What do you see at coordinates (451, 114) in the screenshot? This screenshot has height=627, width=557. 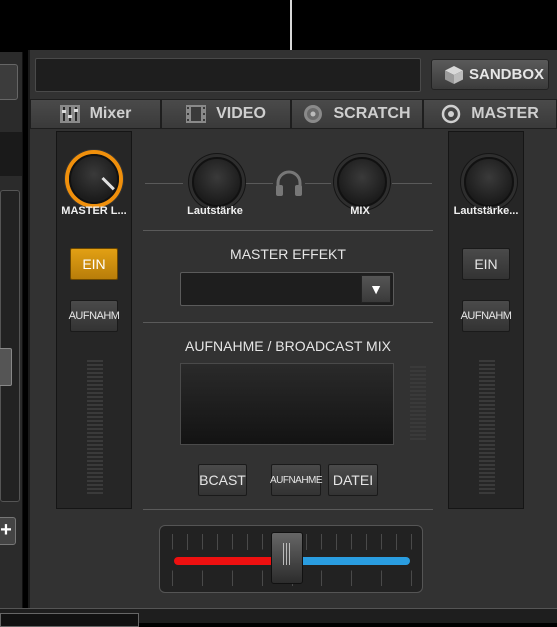 I see `target-icon` at bounding box center [451, 114].